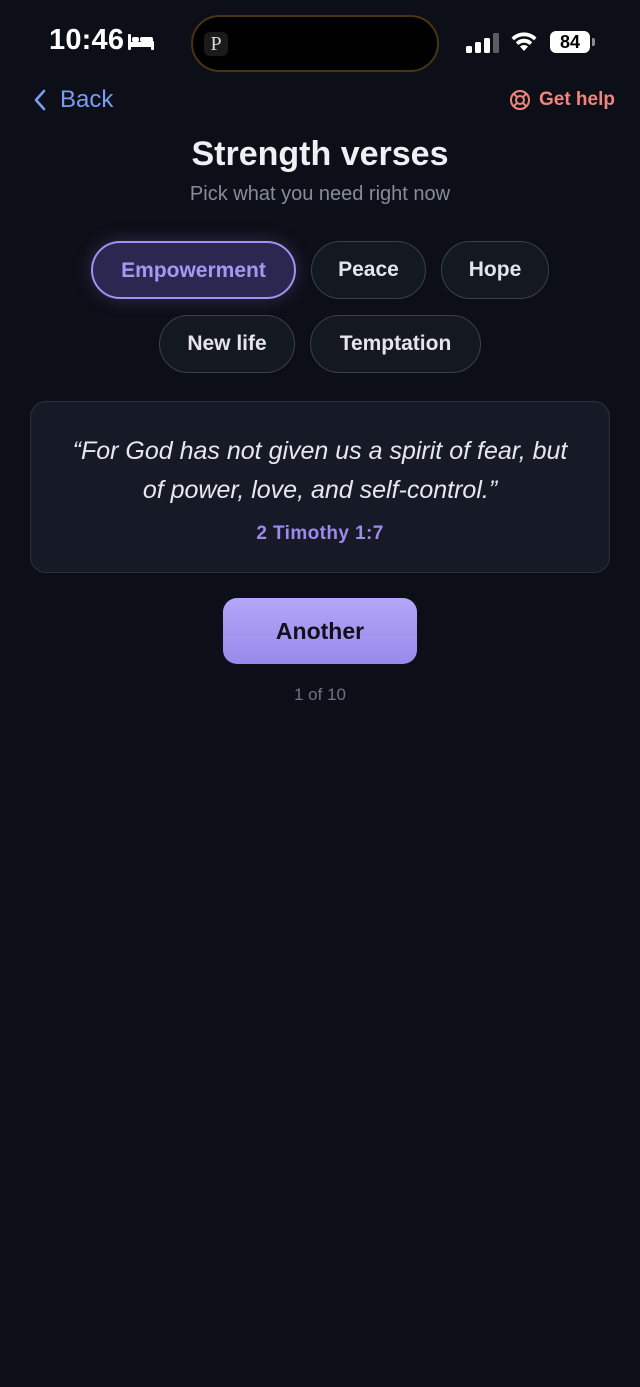 The height and width of the screenshot is (1387, 640). Describe the element at coordinates (495, 270) in the screenshot. I see `chip-hope: Hope` at that location.